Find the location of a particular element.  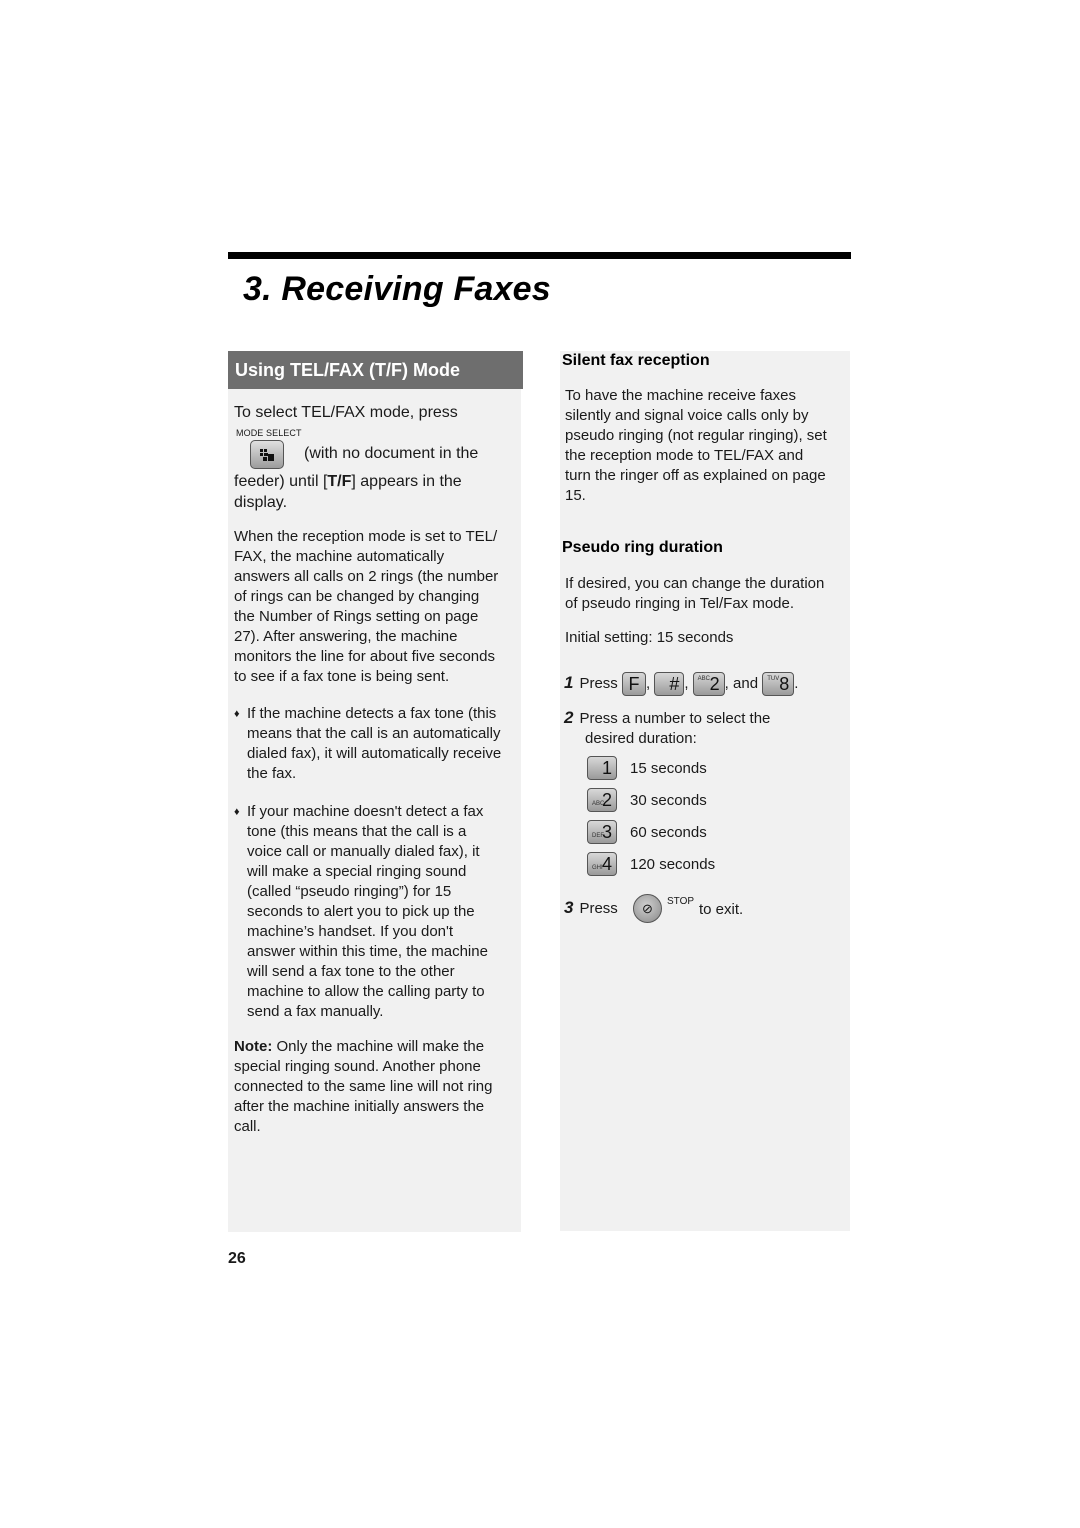

text-line: the fax. is located at coordinates (272, 773).